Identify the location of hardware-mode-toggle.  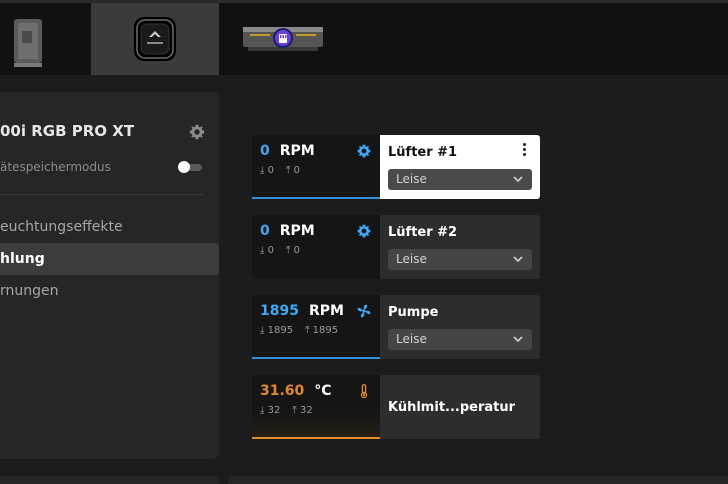
(190, 167).